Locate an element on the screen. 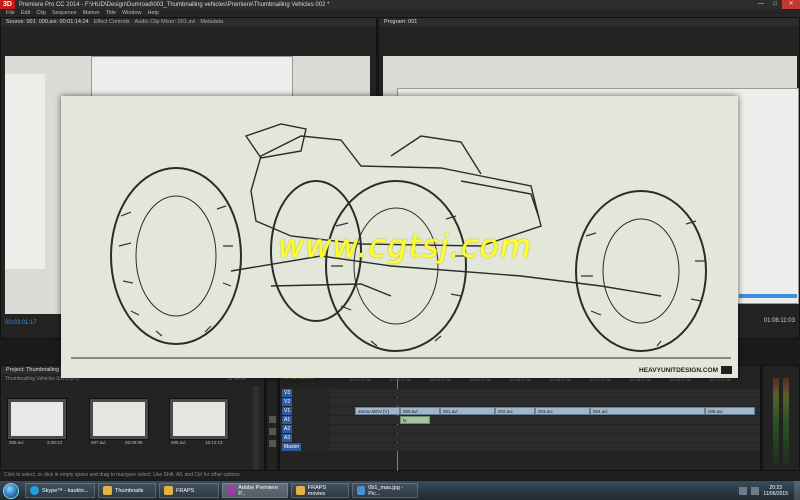 The height and width of the screenshot is (500, 800). show-desktop-button is located at coordinates (797, 490).